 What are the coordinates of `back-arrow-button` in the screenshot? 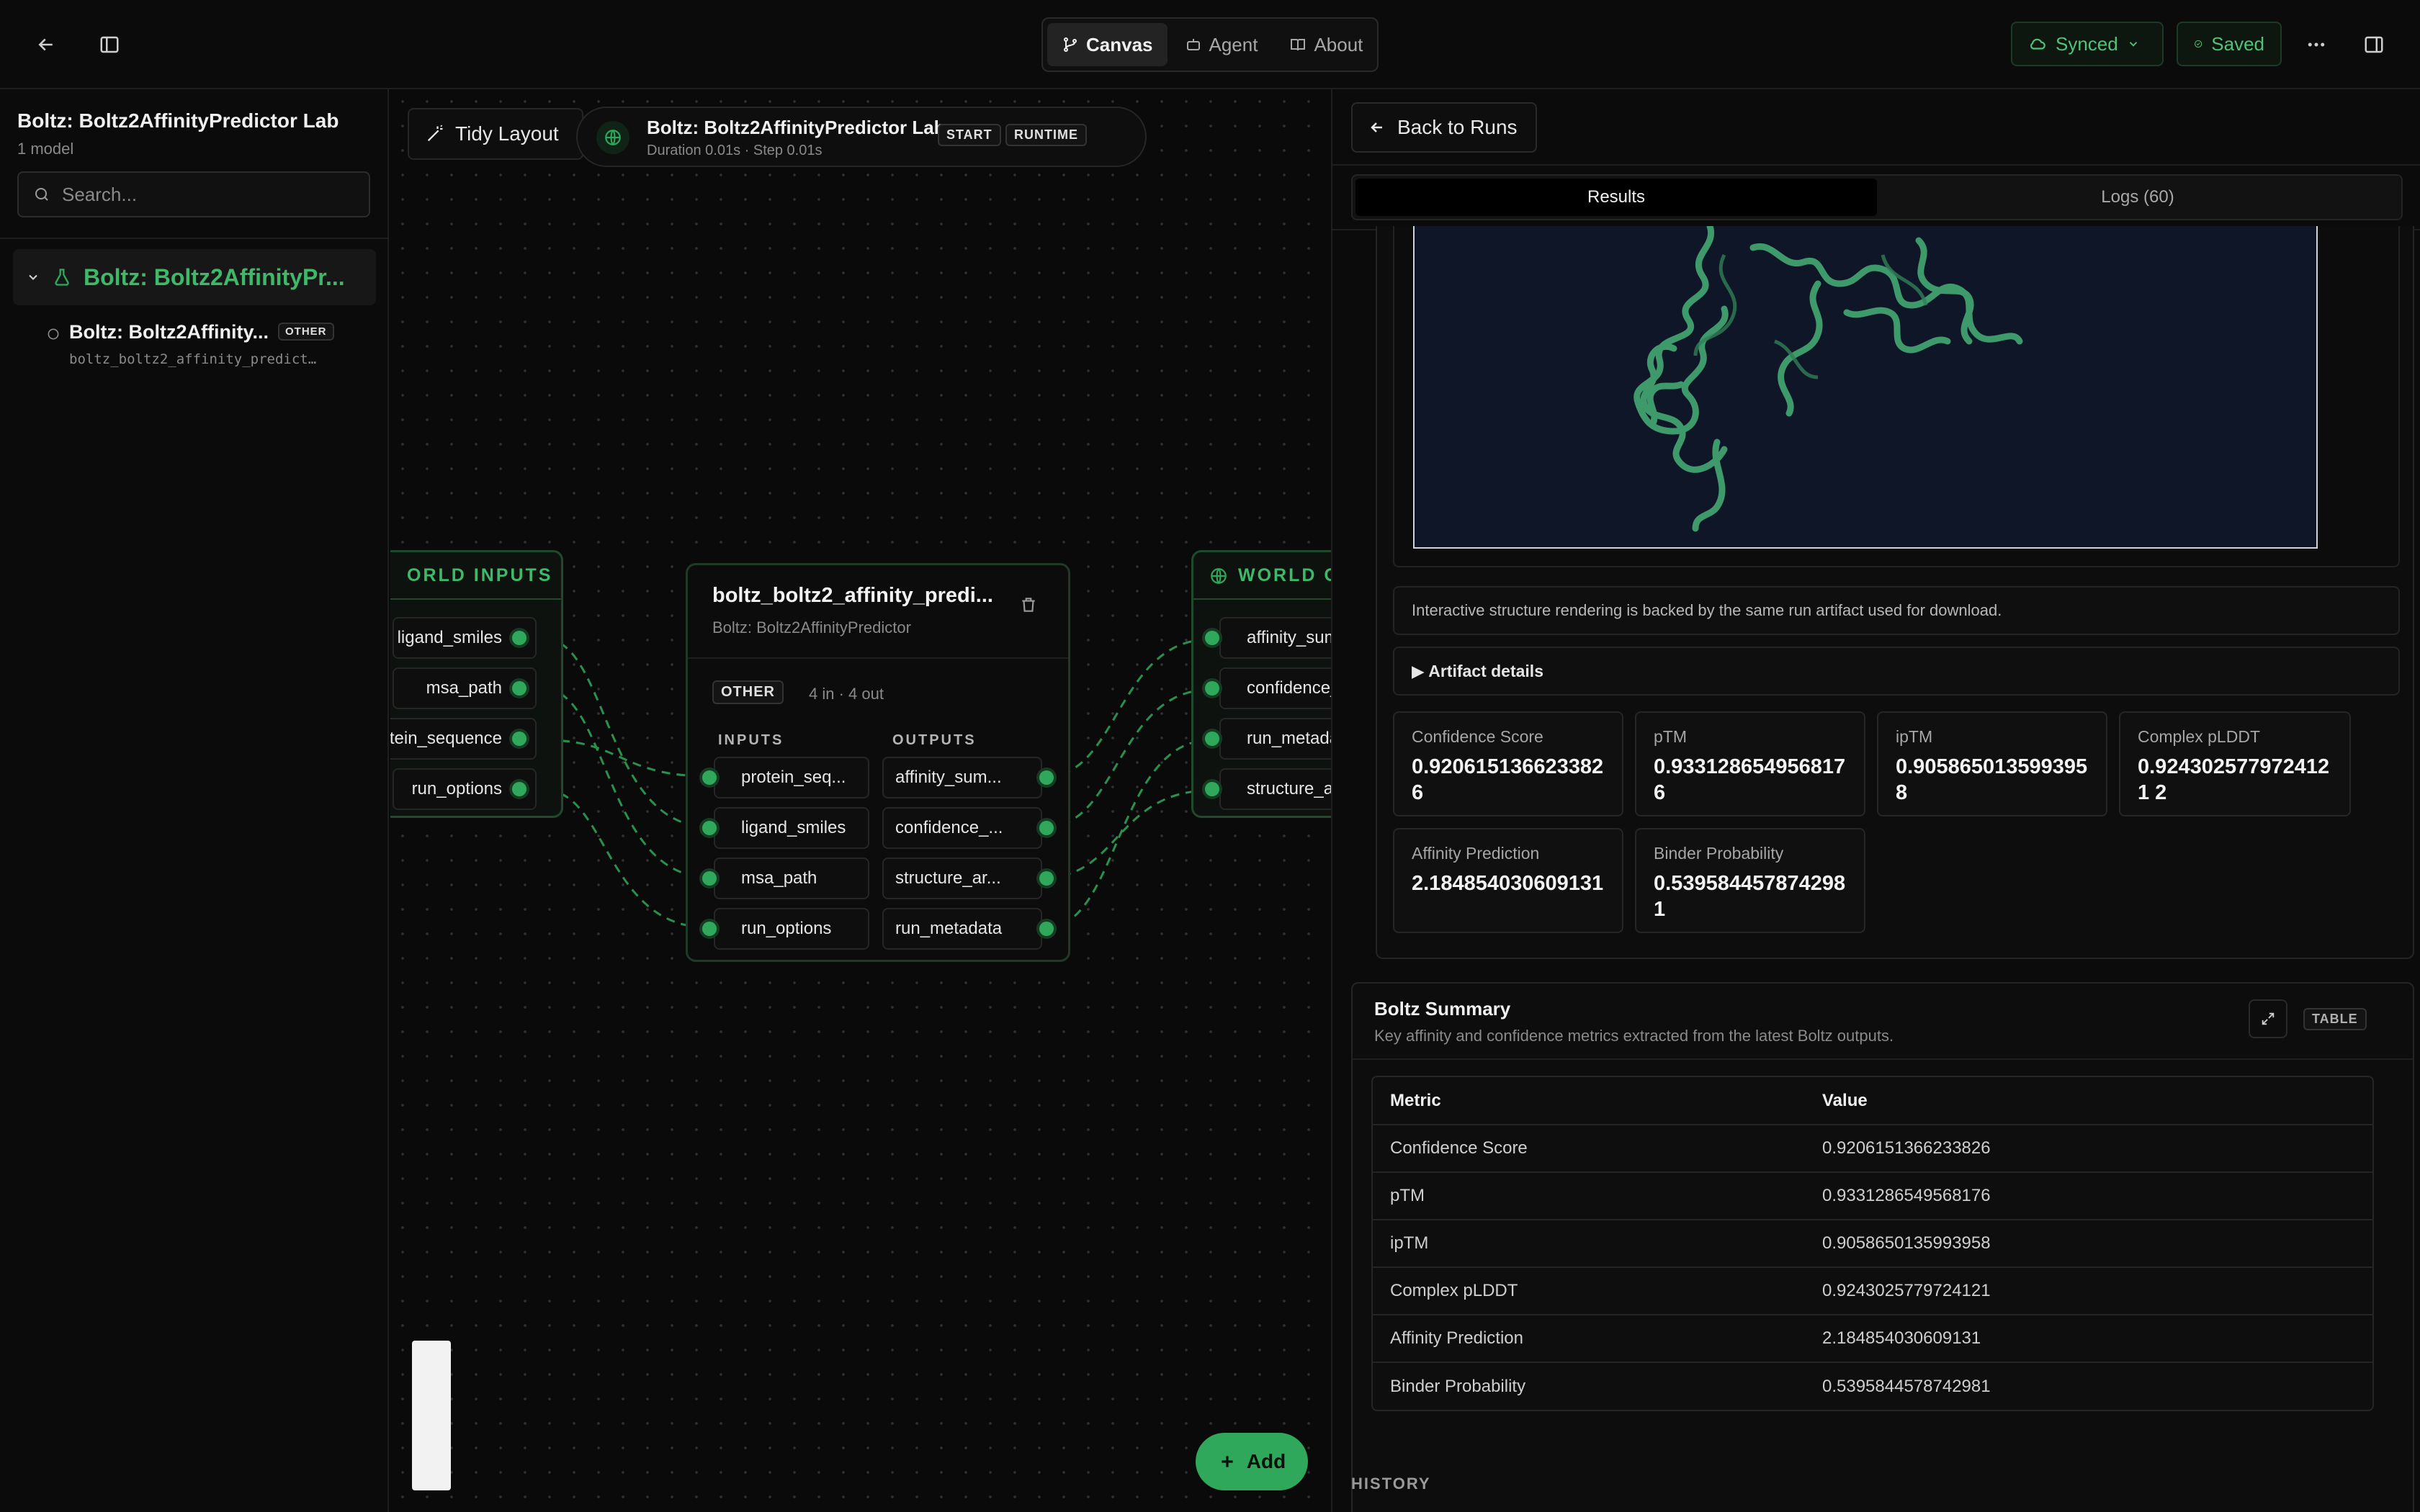 It's located at (46, 44).